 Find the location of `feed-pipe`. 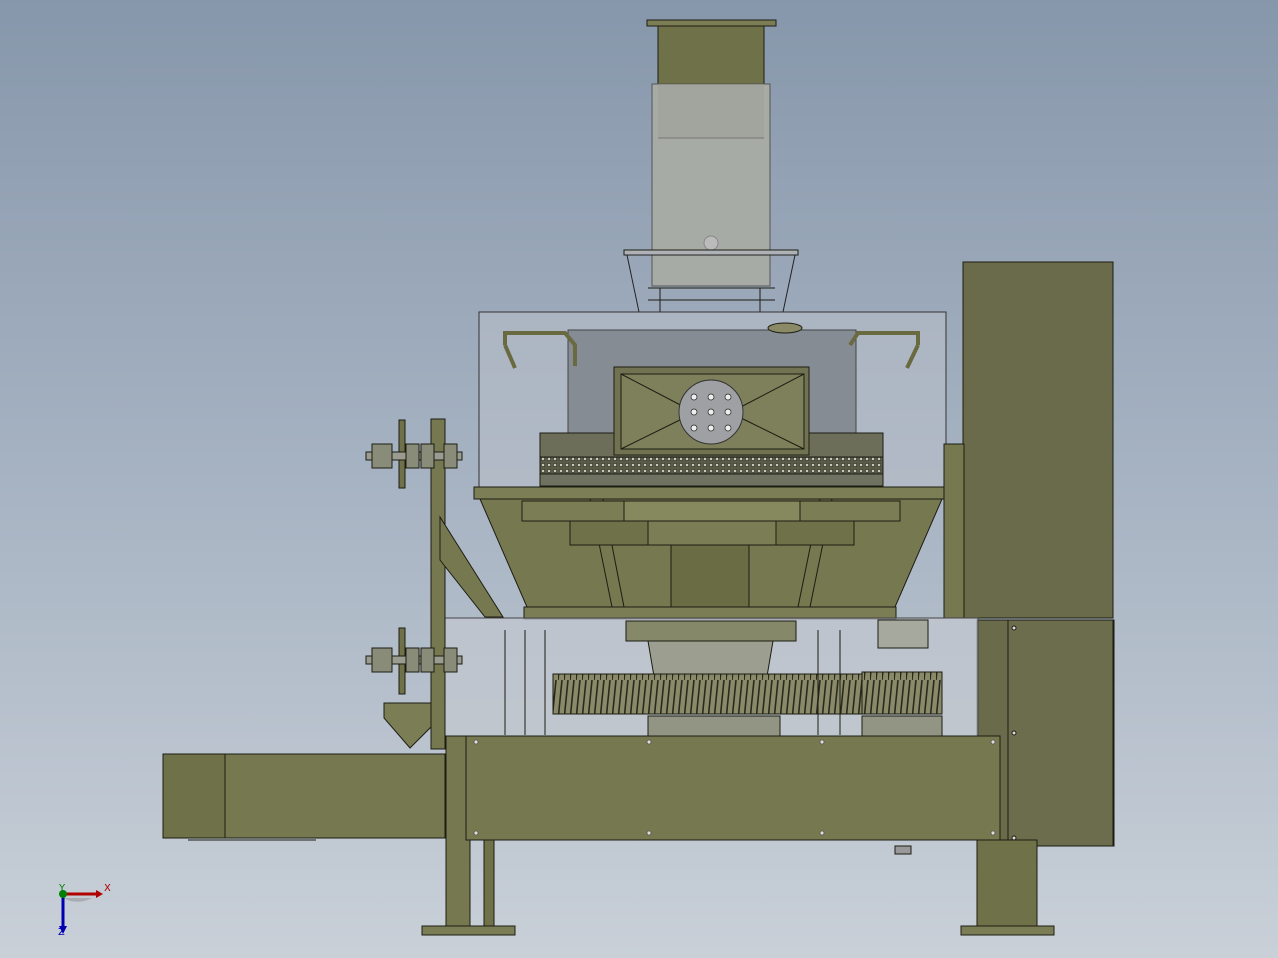

feed-pipe is located at coordinates (711, 153).